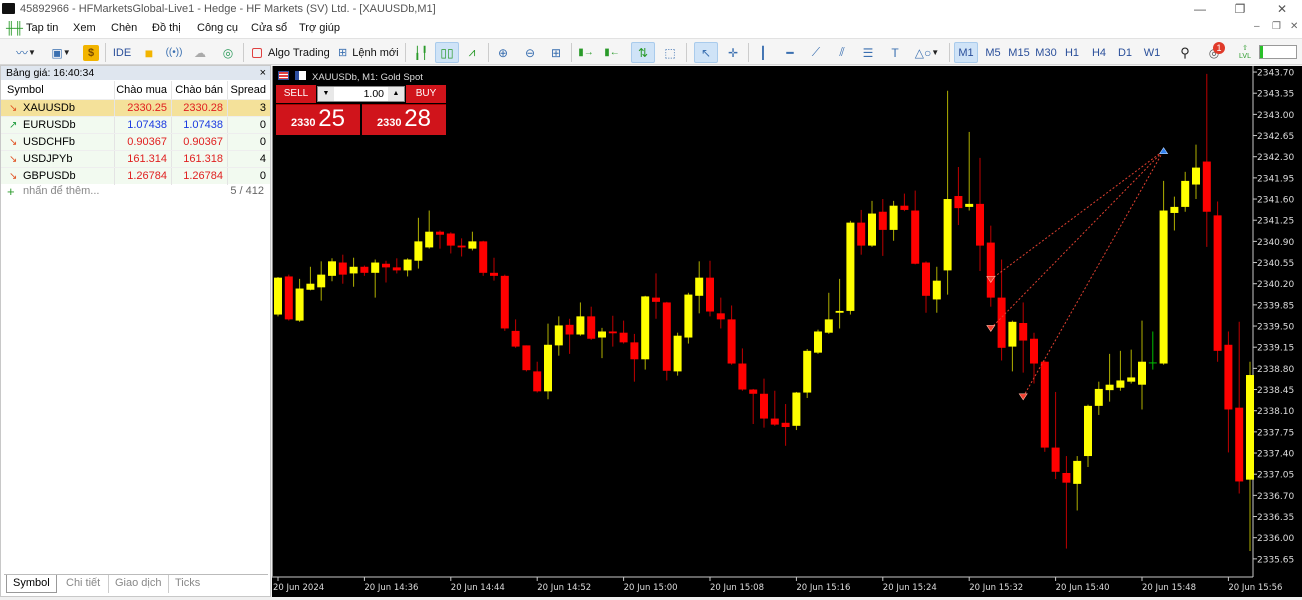  What do you see at coordinates (289, 52) in the screenshot?
I see `algo-trading-button: Algo Trading` at bounding box center [289, 52].